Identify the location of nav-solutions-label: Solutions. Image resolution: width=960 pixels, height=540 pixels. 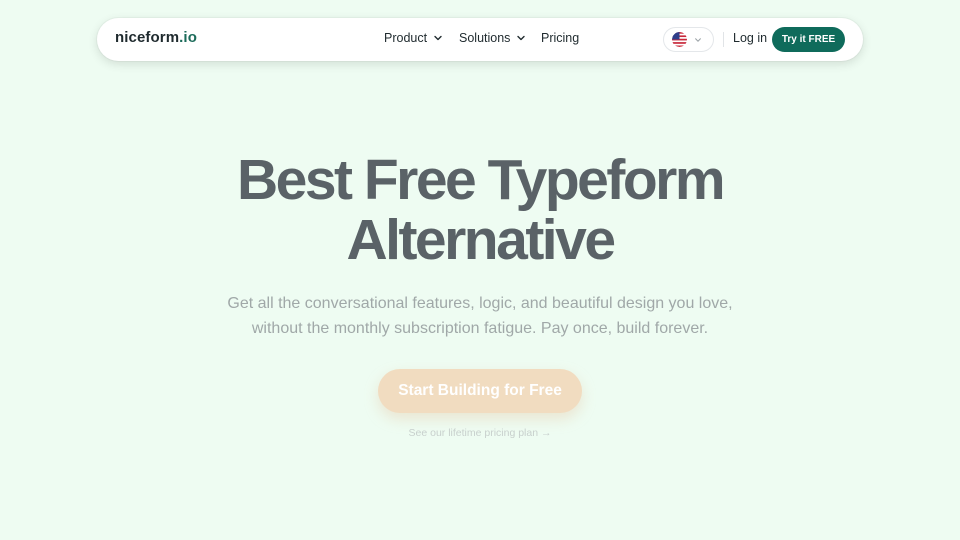
(485, 38).